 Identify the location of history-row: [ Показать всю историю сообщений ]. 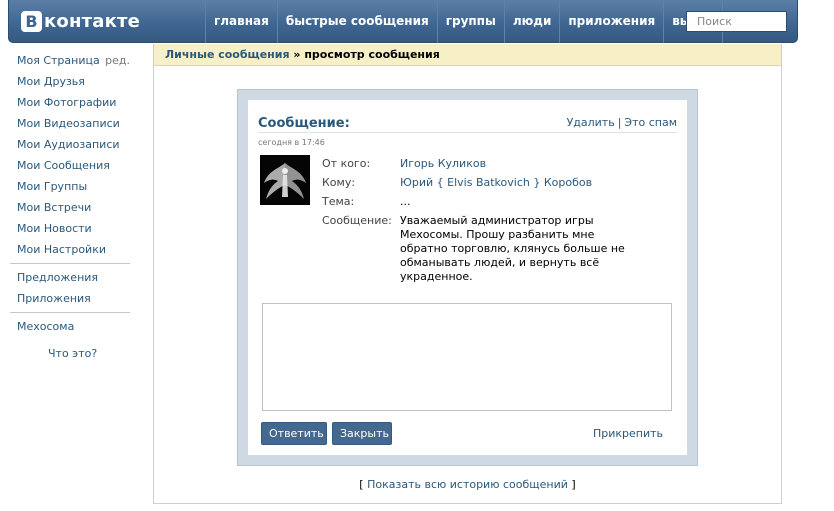
(467, 484).